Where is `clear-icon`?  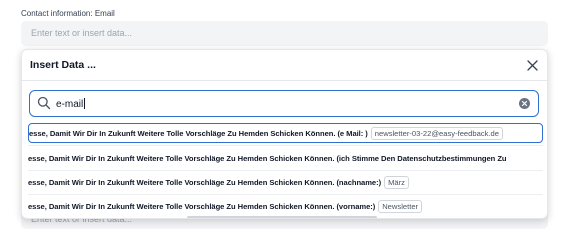
clear-icon is located at coordinates (524, 103).